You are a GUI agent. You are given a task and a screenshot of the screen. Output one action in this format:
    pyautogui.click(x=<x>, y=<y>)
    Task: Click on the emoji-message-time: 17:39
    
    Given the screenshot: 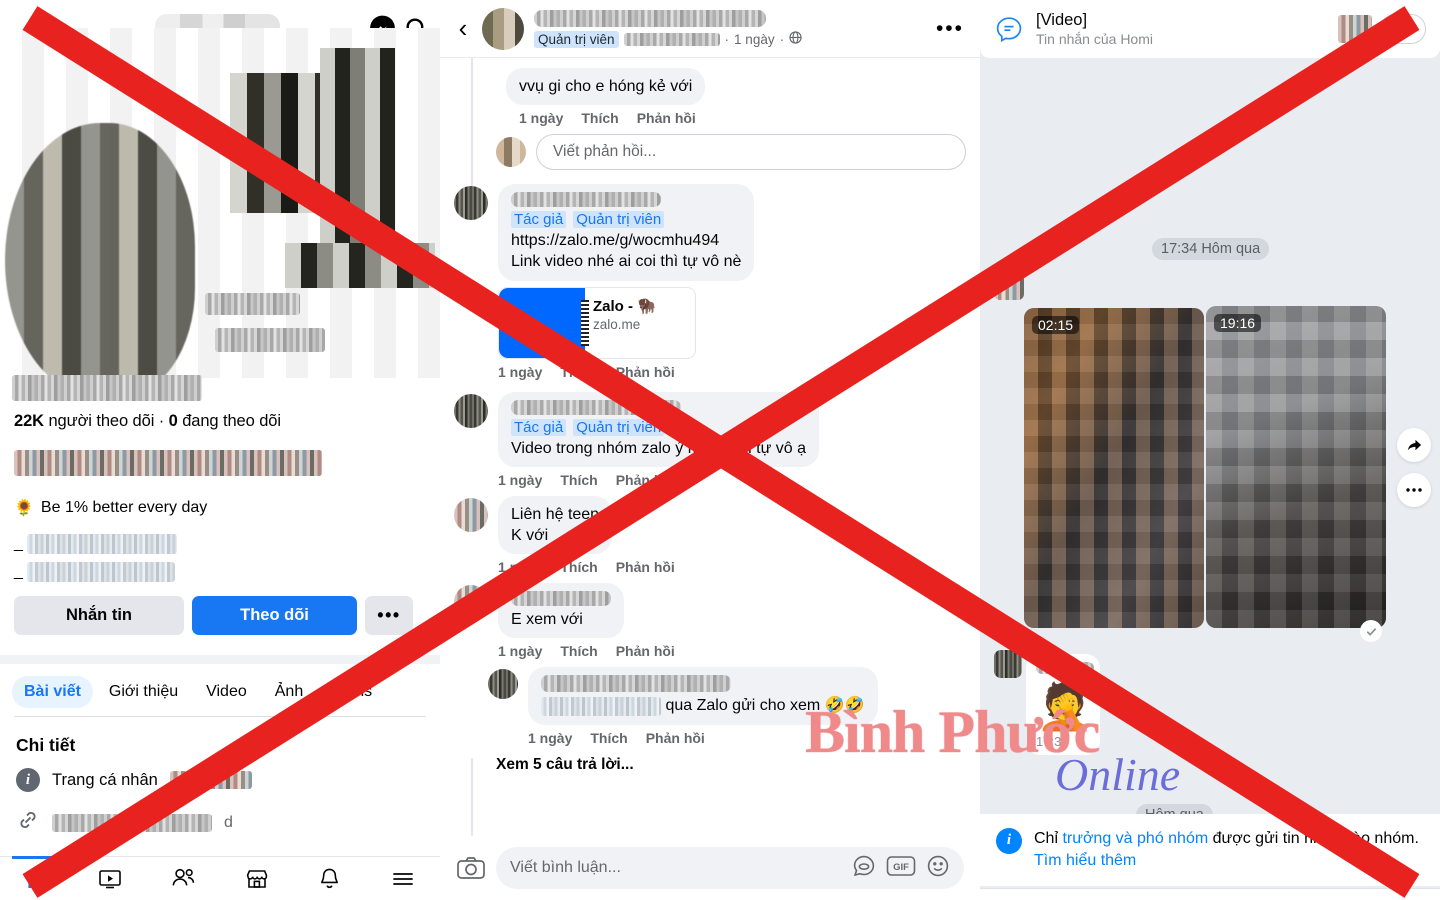 What is the action you would take?
    pyautogui.click(x=1052, y=741)
    